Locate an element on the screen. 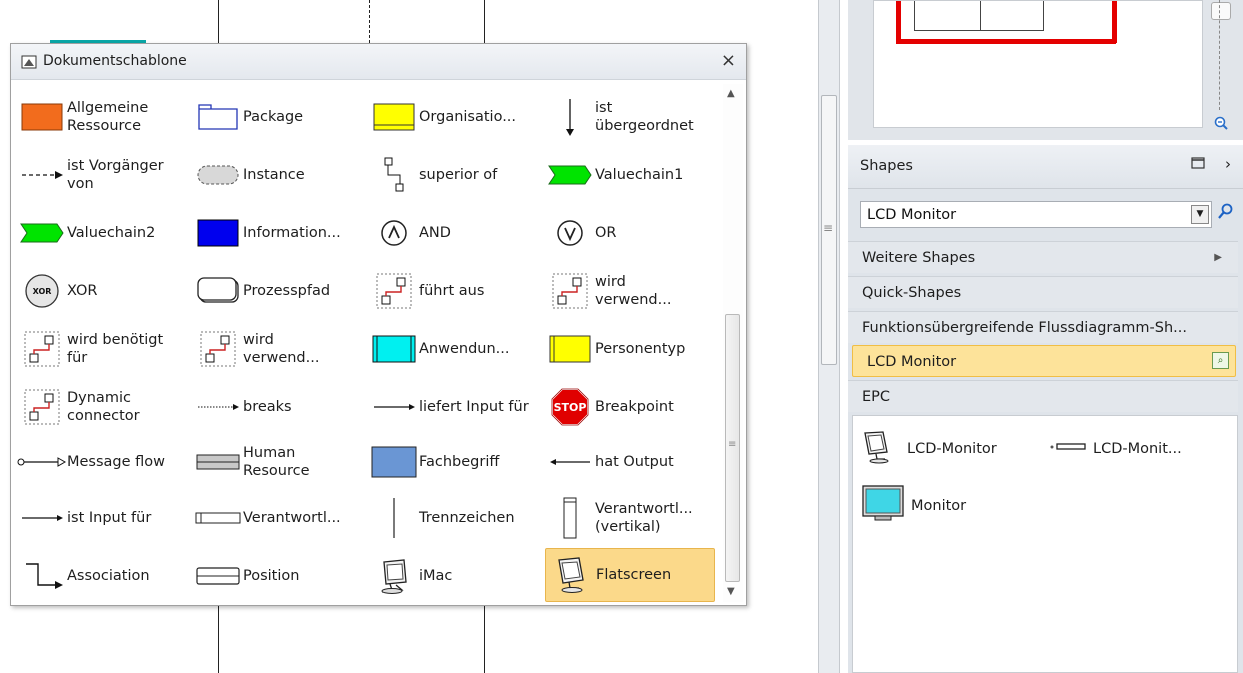 This screenshot has height=673, width=1243. stencil-item: Association is located at coordinates (102, 576).